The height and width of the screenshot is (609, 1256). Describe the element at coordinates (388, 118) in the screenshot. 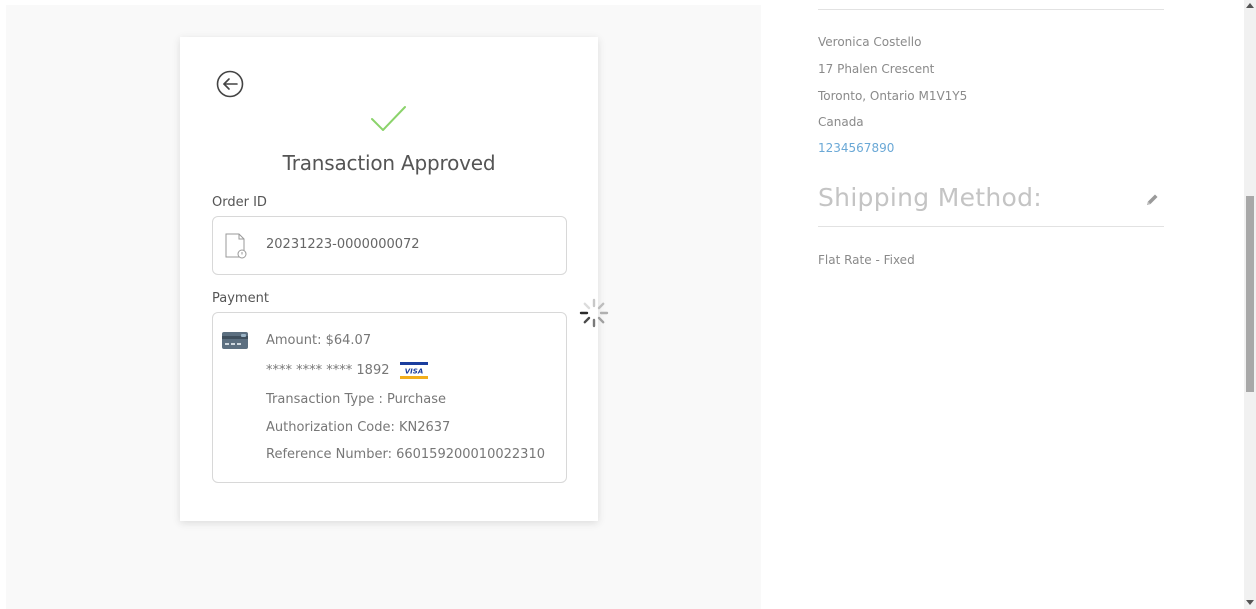

I see `checkmark-icon` at that location.